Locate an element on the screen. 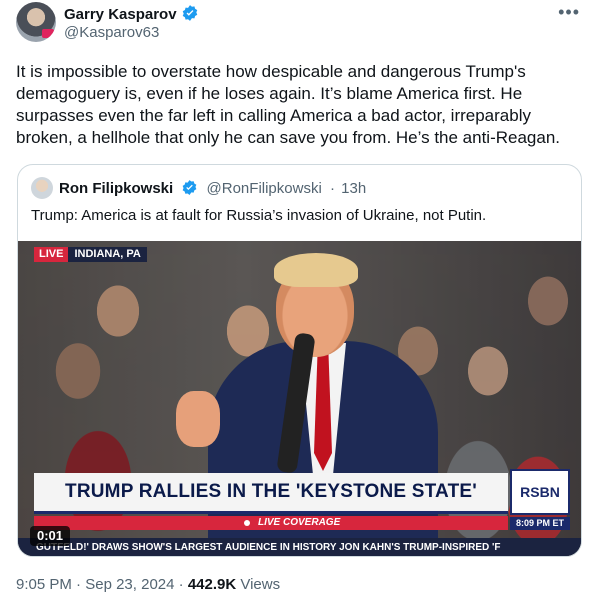 Image resolution: width=592 pixels, height=601 pixels. broadcast-clock: 8:09 PM ET is located at coordinates (540, 523).